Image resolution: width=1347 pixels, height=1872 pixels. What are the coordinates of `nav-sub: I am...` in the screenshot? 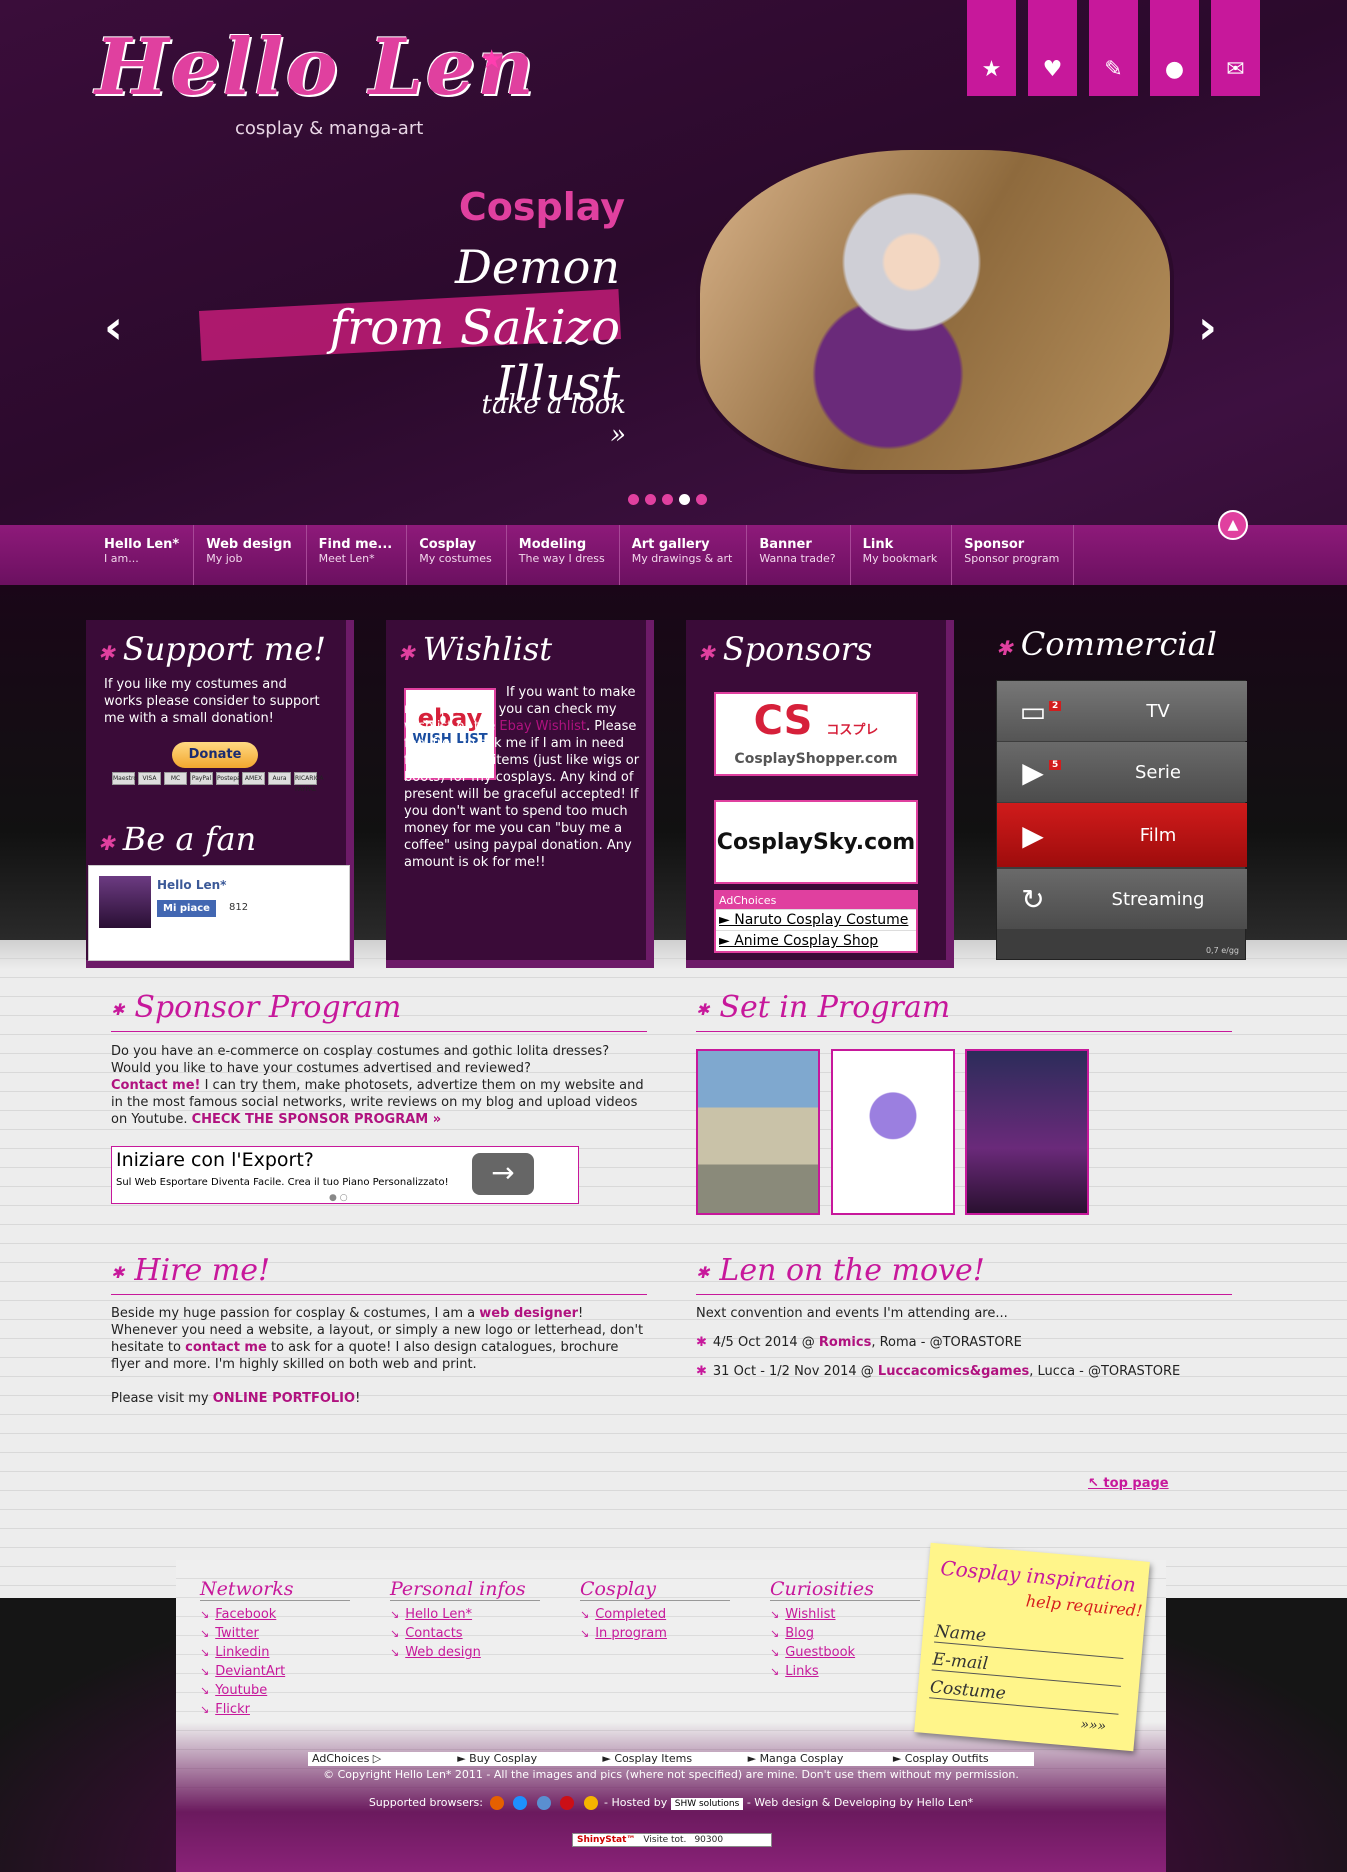 It's located at (121, 558).